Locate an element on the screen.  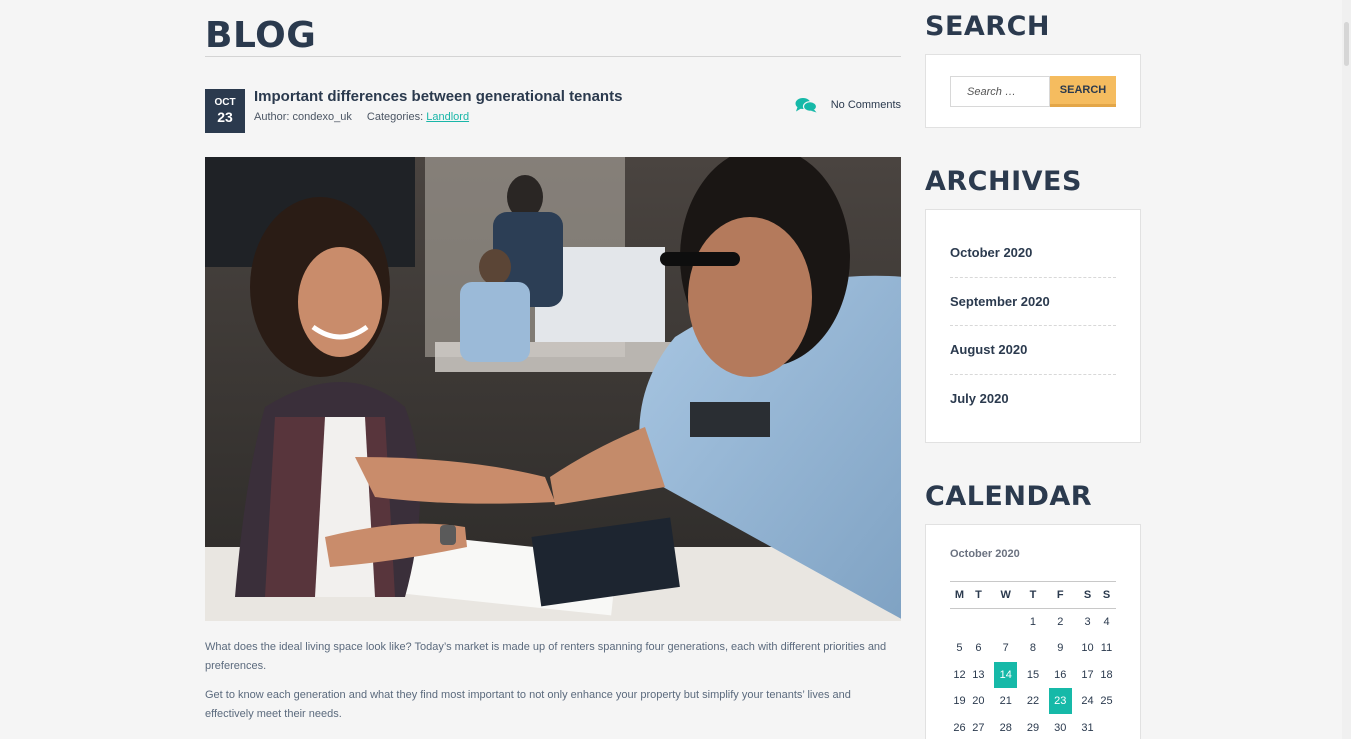
calendar-day: 26 is located at coordinates (959, 727).